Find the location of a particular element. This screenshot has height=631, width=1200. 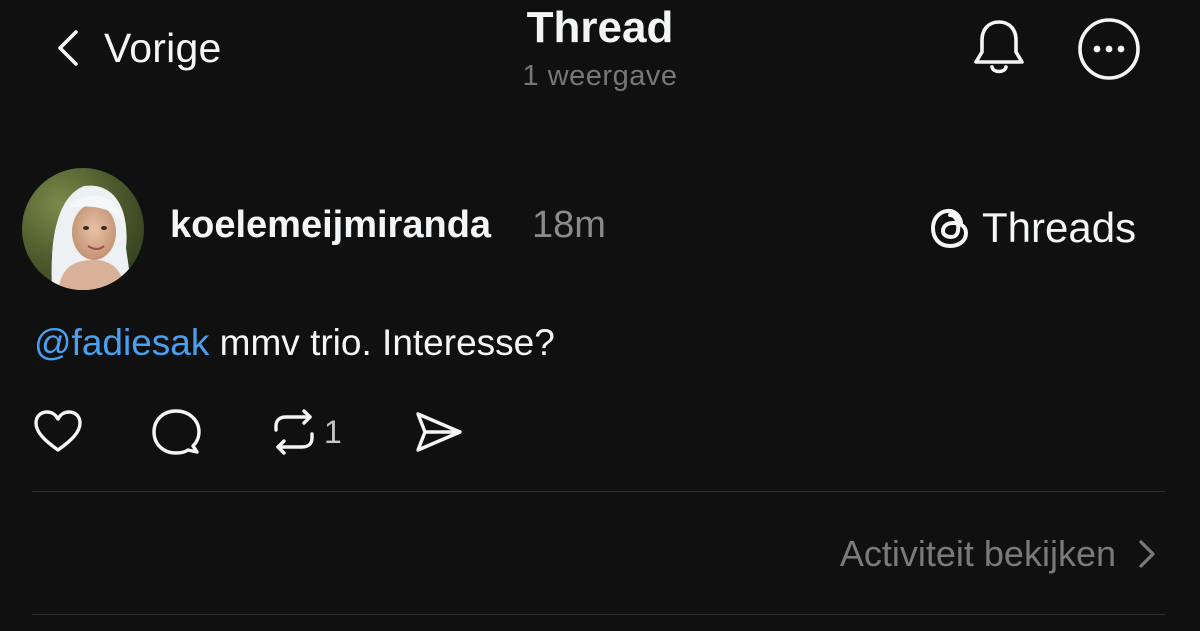

post-username: koelemeijmiranda is located at coordinates (330, 225).